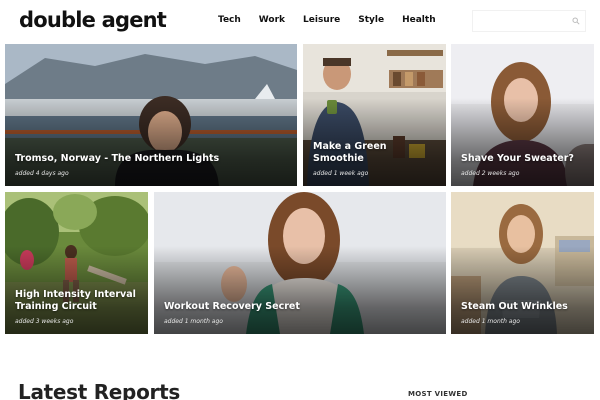  What do you see at coordinates (321, 20) in the screenshot?
I see `nav-item-leisure: Leisure` at bounding box center [321, 20].